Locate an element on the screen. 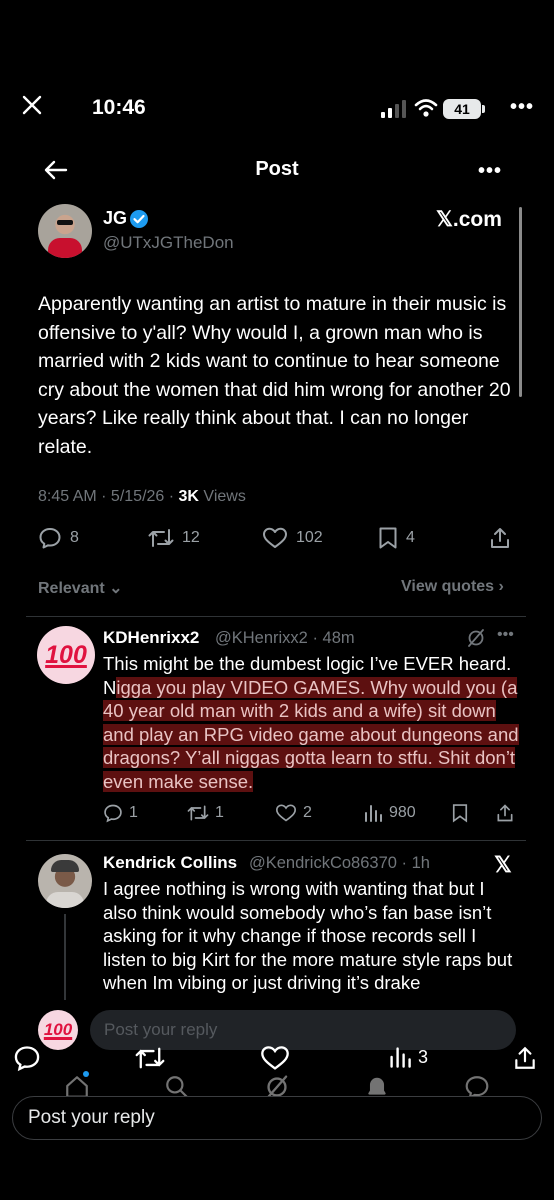 The image size is (554, 1200). reply-button is located at coordinates (27, 1058).